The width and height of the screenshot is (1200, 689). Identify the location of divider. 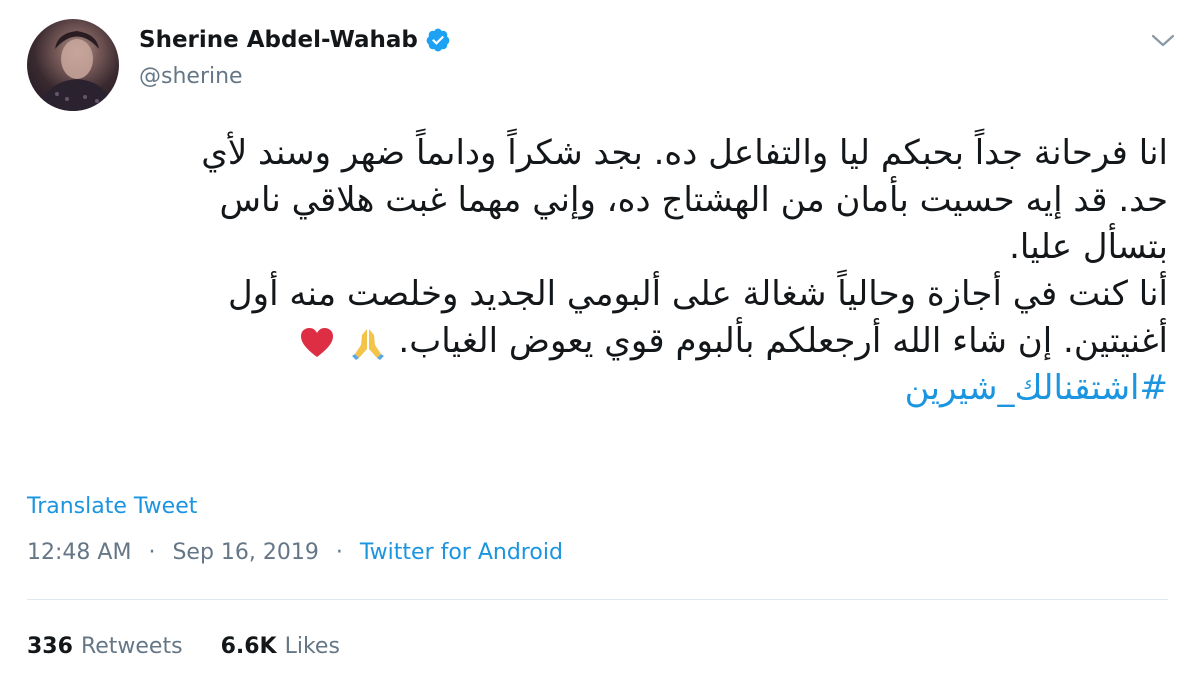
(597, 599).